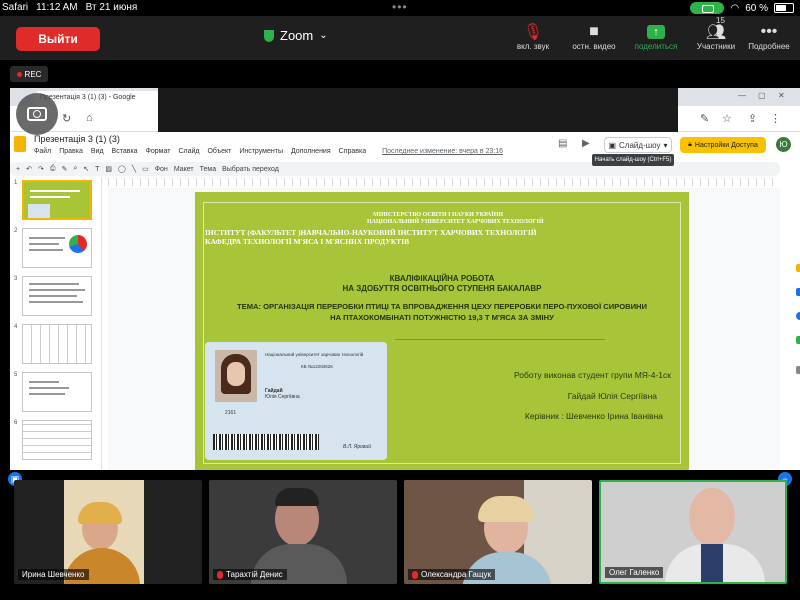 This screenshot has width=800, height=600. I want to click on menu-object: Объект, so click(219, 151).